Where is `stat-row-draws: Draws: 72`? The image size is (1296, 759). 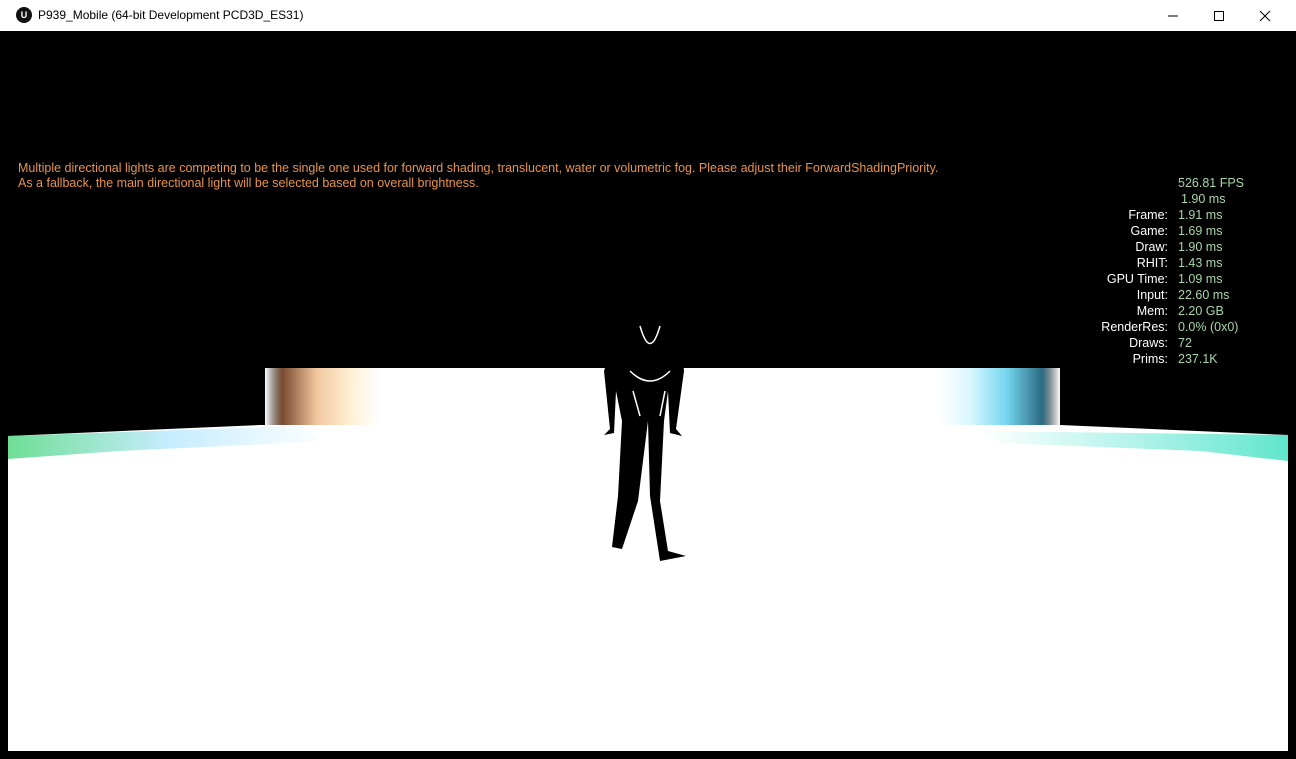
stat-row-draws: Draws: 72 is located at coordinates (1180, 343).